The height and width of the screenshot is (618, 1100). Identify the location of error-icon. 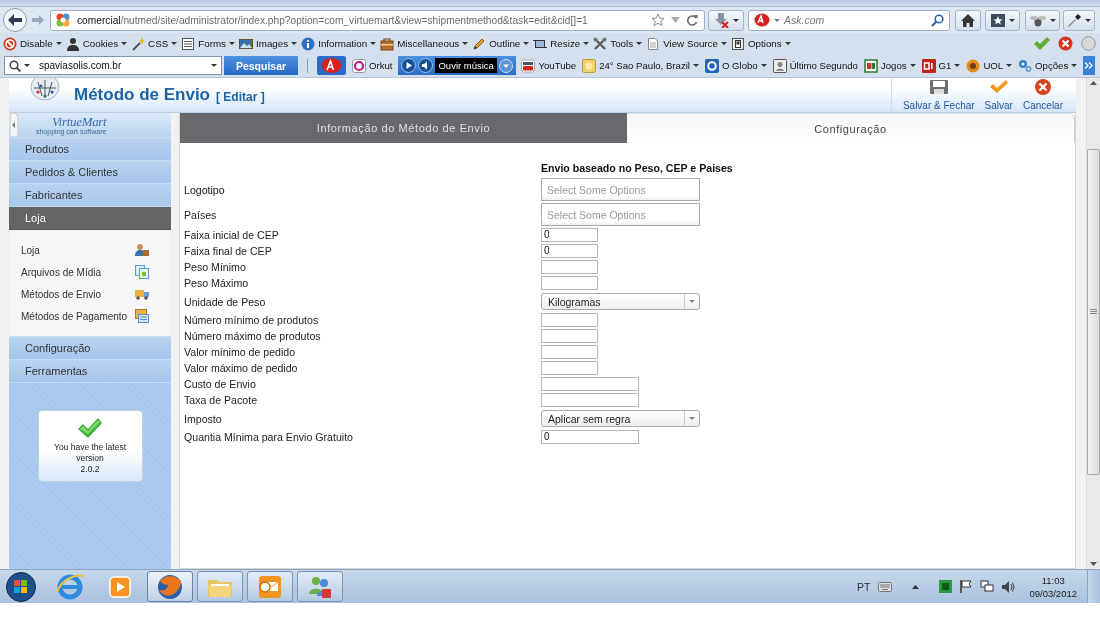
(1065, 43).